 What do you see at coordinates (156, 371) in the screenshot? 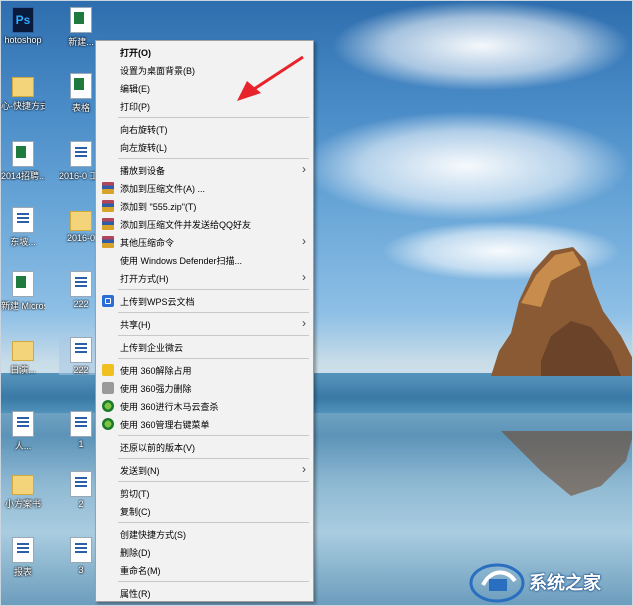
I see `menu-item-label: 使用 360解除占用` at bounding box center [156, 371].